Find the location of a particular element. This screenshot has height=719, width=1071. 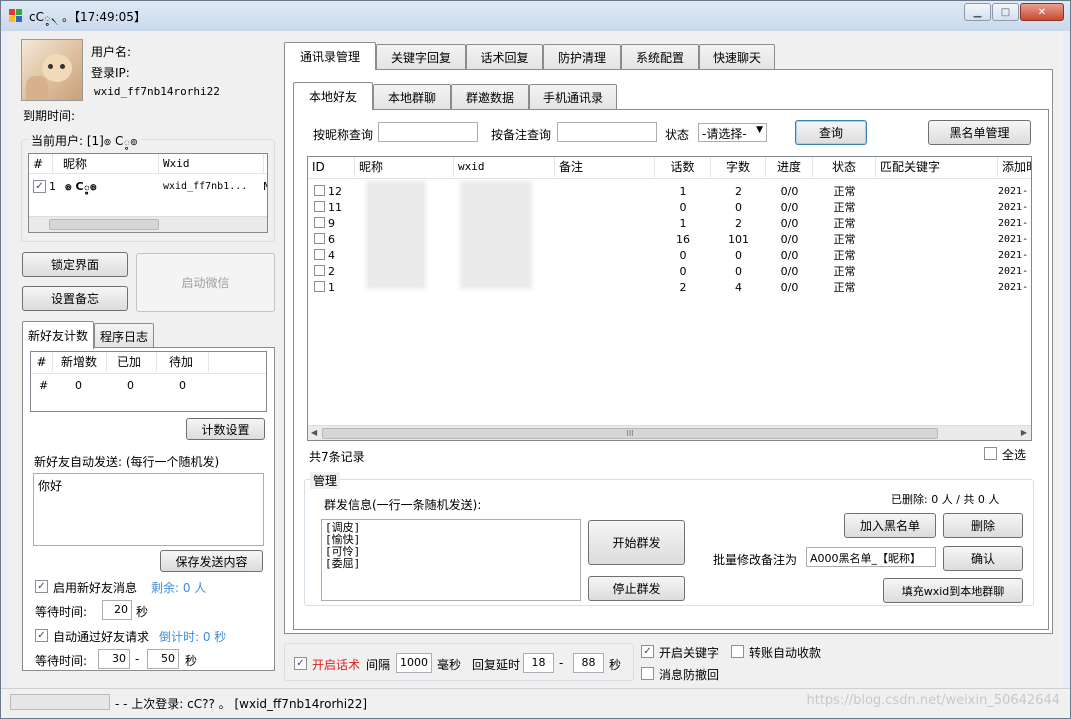

friend-row-talk: 0 is located at coordinates (683, 255).